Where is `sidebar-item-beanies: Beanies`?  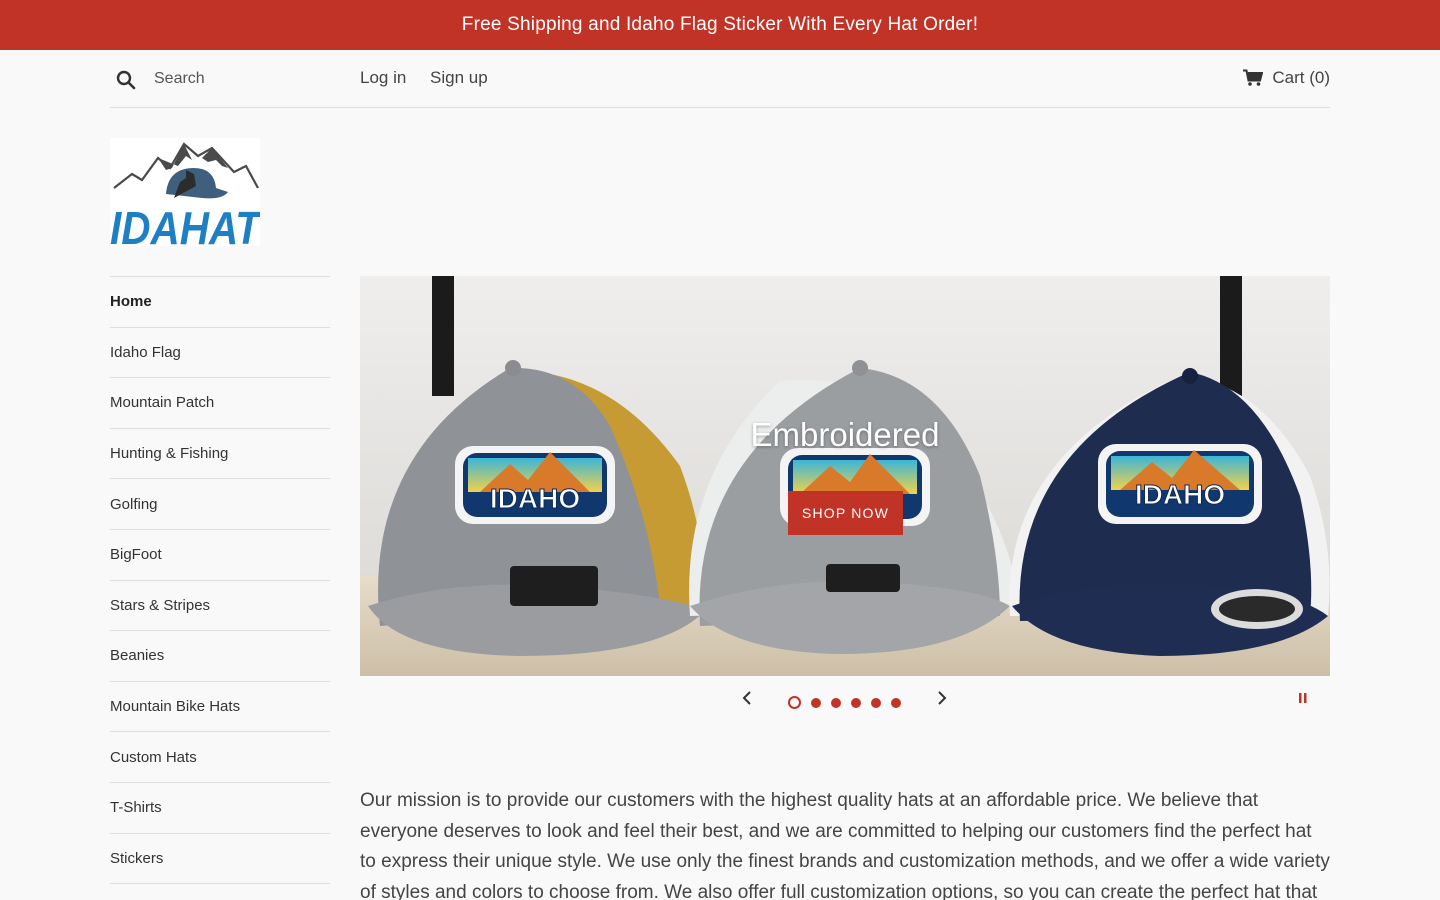
sidebar-item-beanies: Beanies is located at coordinates (220, 656).